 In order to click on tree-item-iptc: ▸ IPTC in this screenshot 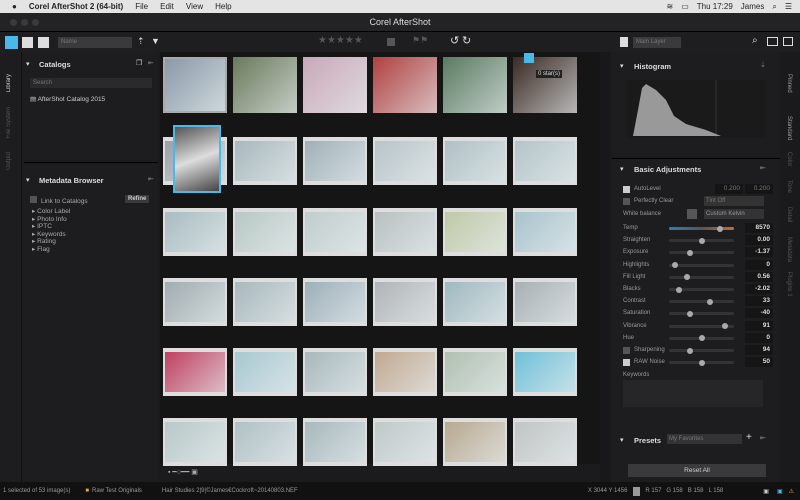, I will do `click(51, 227)`.